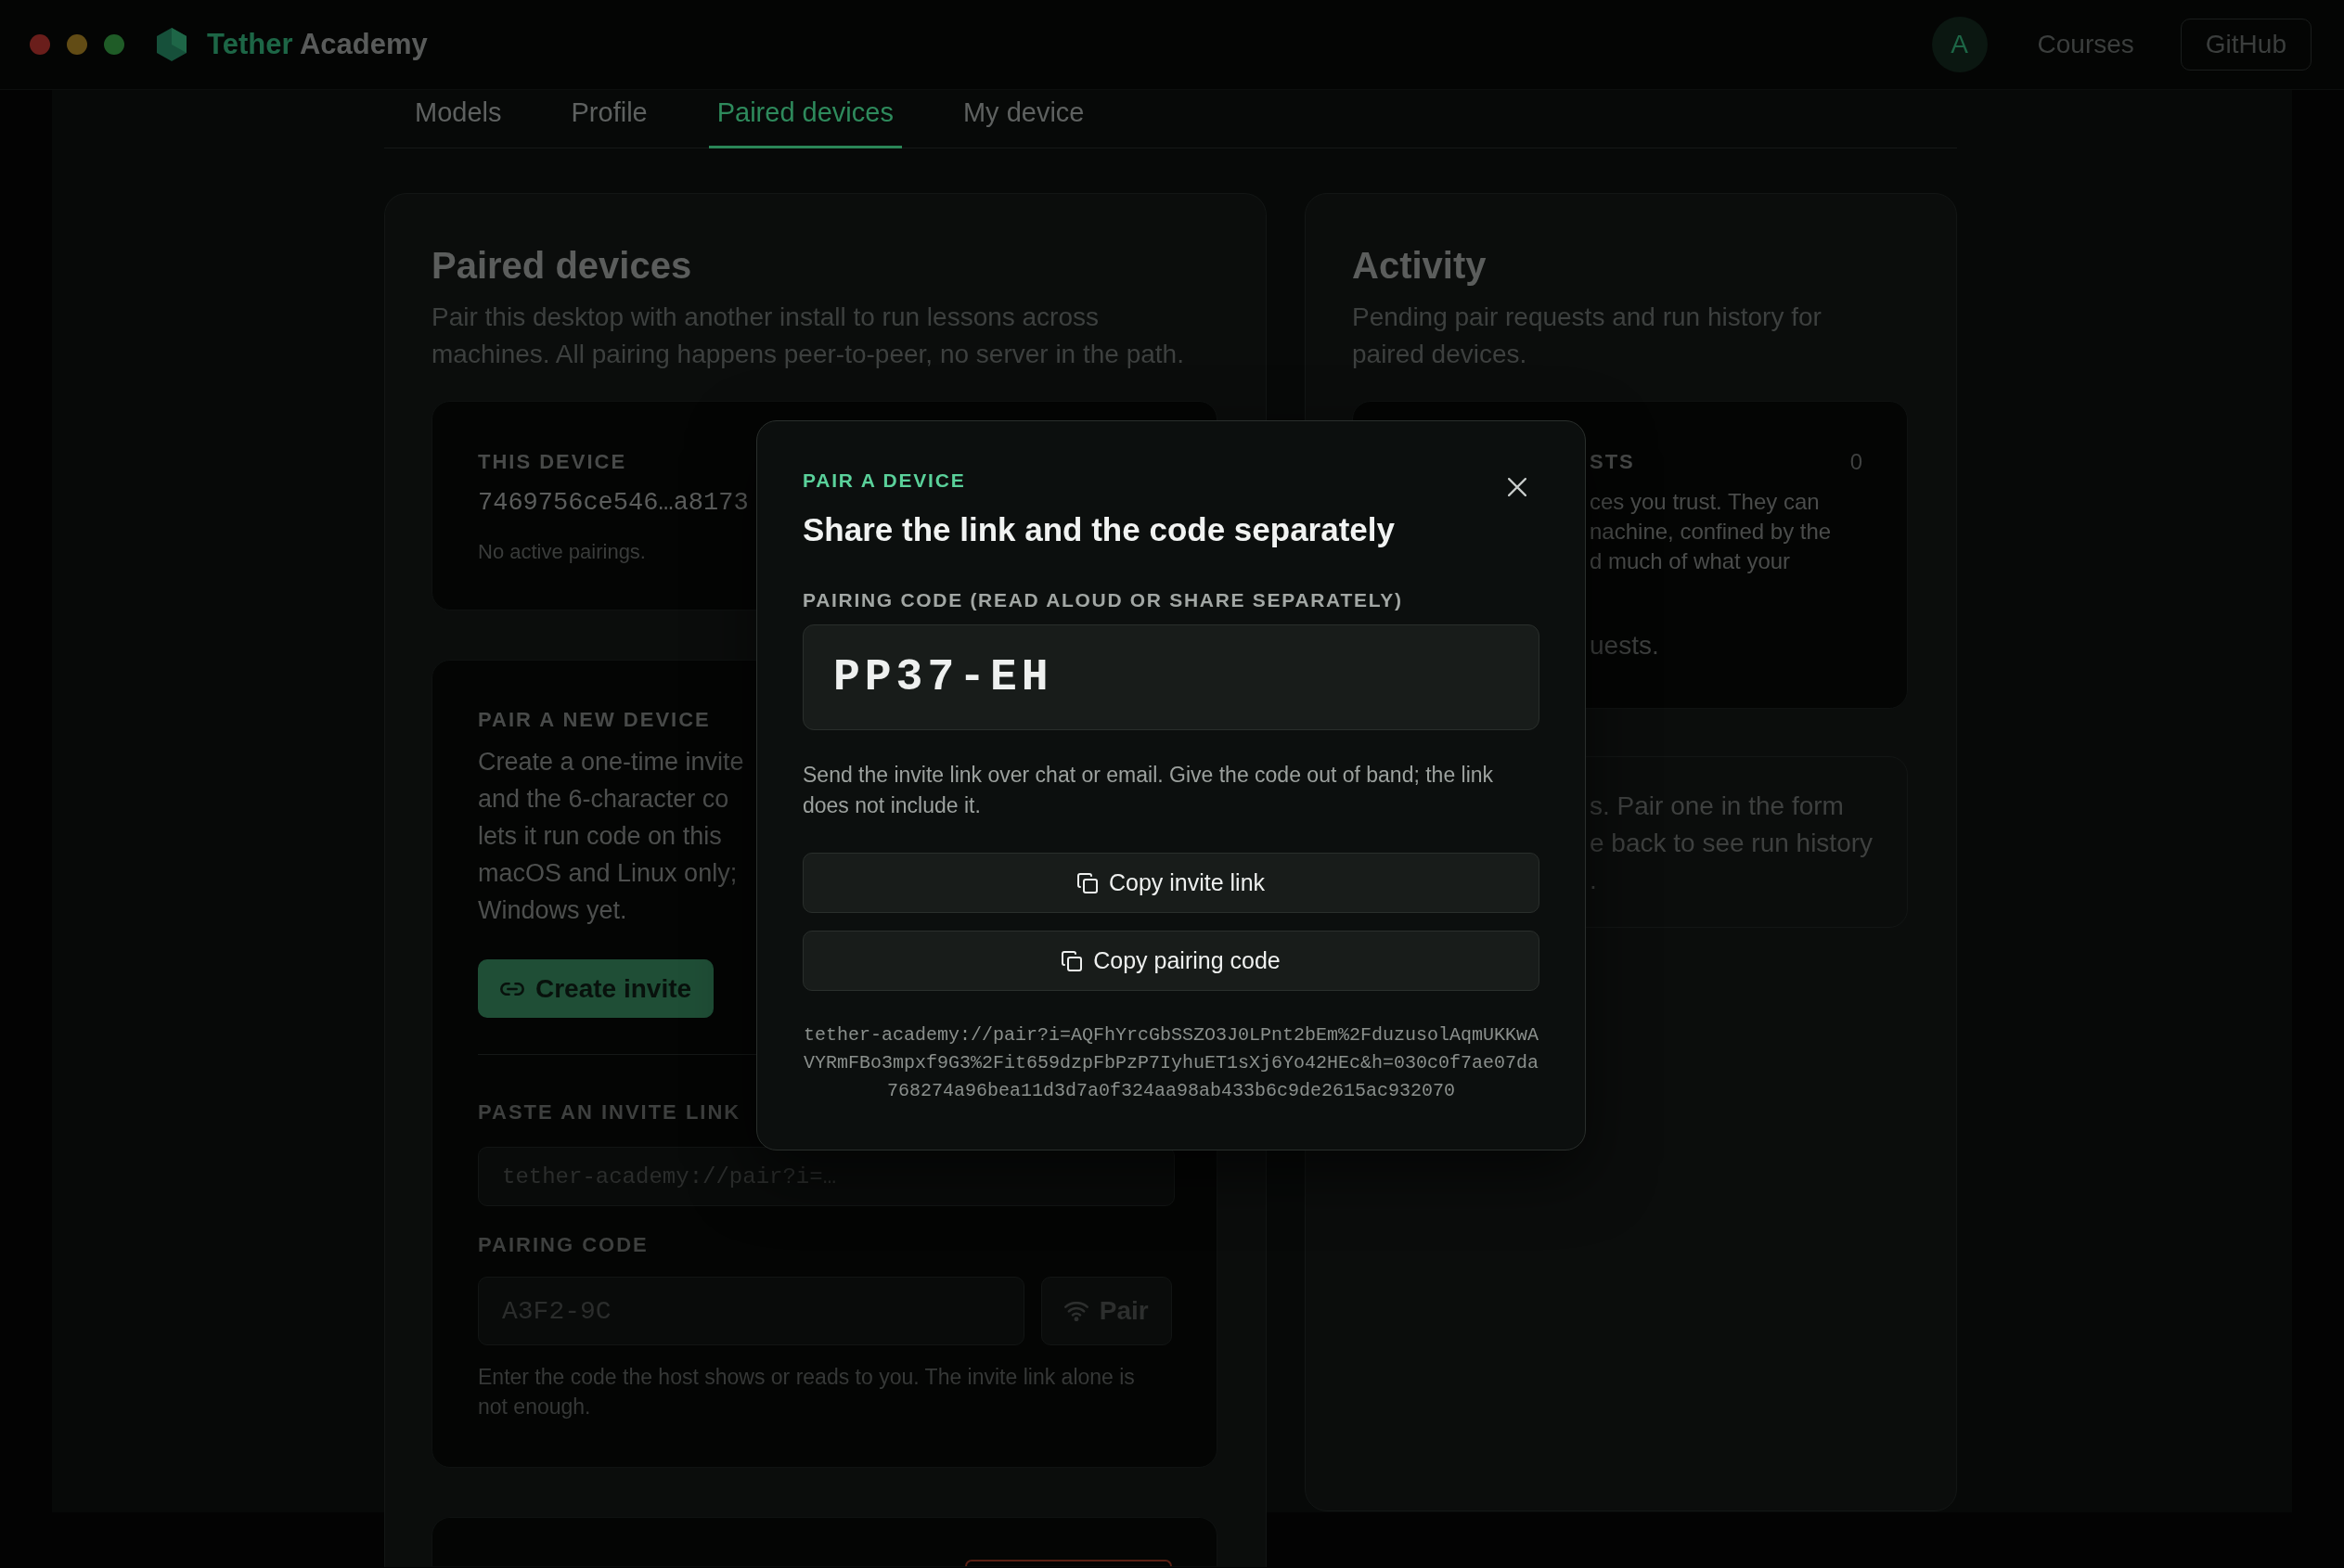 This screenshot has width=2344, height=1568. Describe the element at coordinates (608, 874) in the screenshot. I see `description-text: macOS and Linux only;` at that location.